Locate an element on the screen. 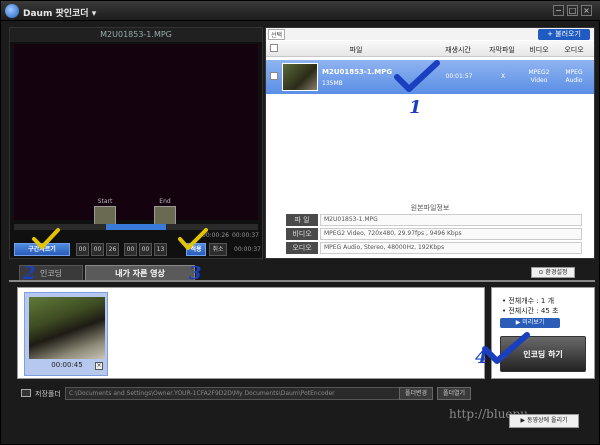  time-end: 00:00:37 is located at coordinates (247, 249).